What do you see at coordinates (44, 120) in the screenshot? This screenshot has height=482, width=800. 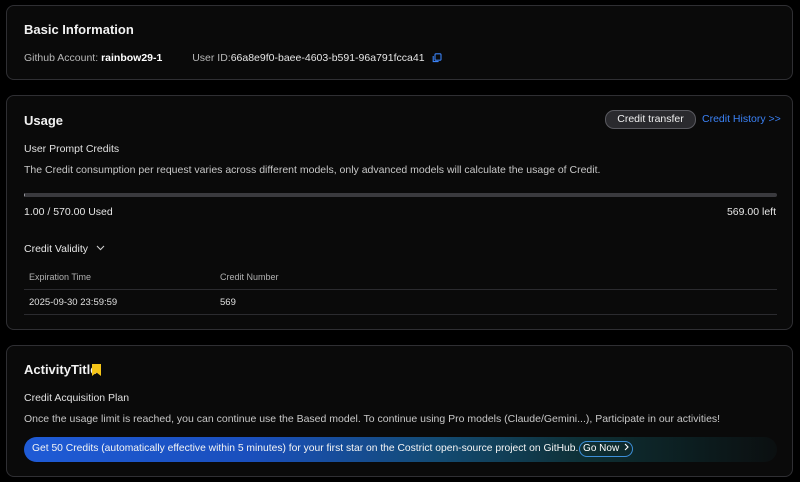 I see `usage-title: Usage` at bounding box center [44, 120].